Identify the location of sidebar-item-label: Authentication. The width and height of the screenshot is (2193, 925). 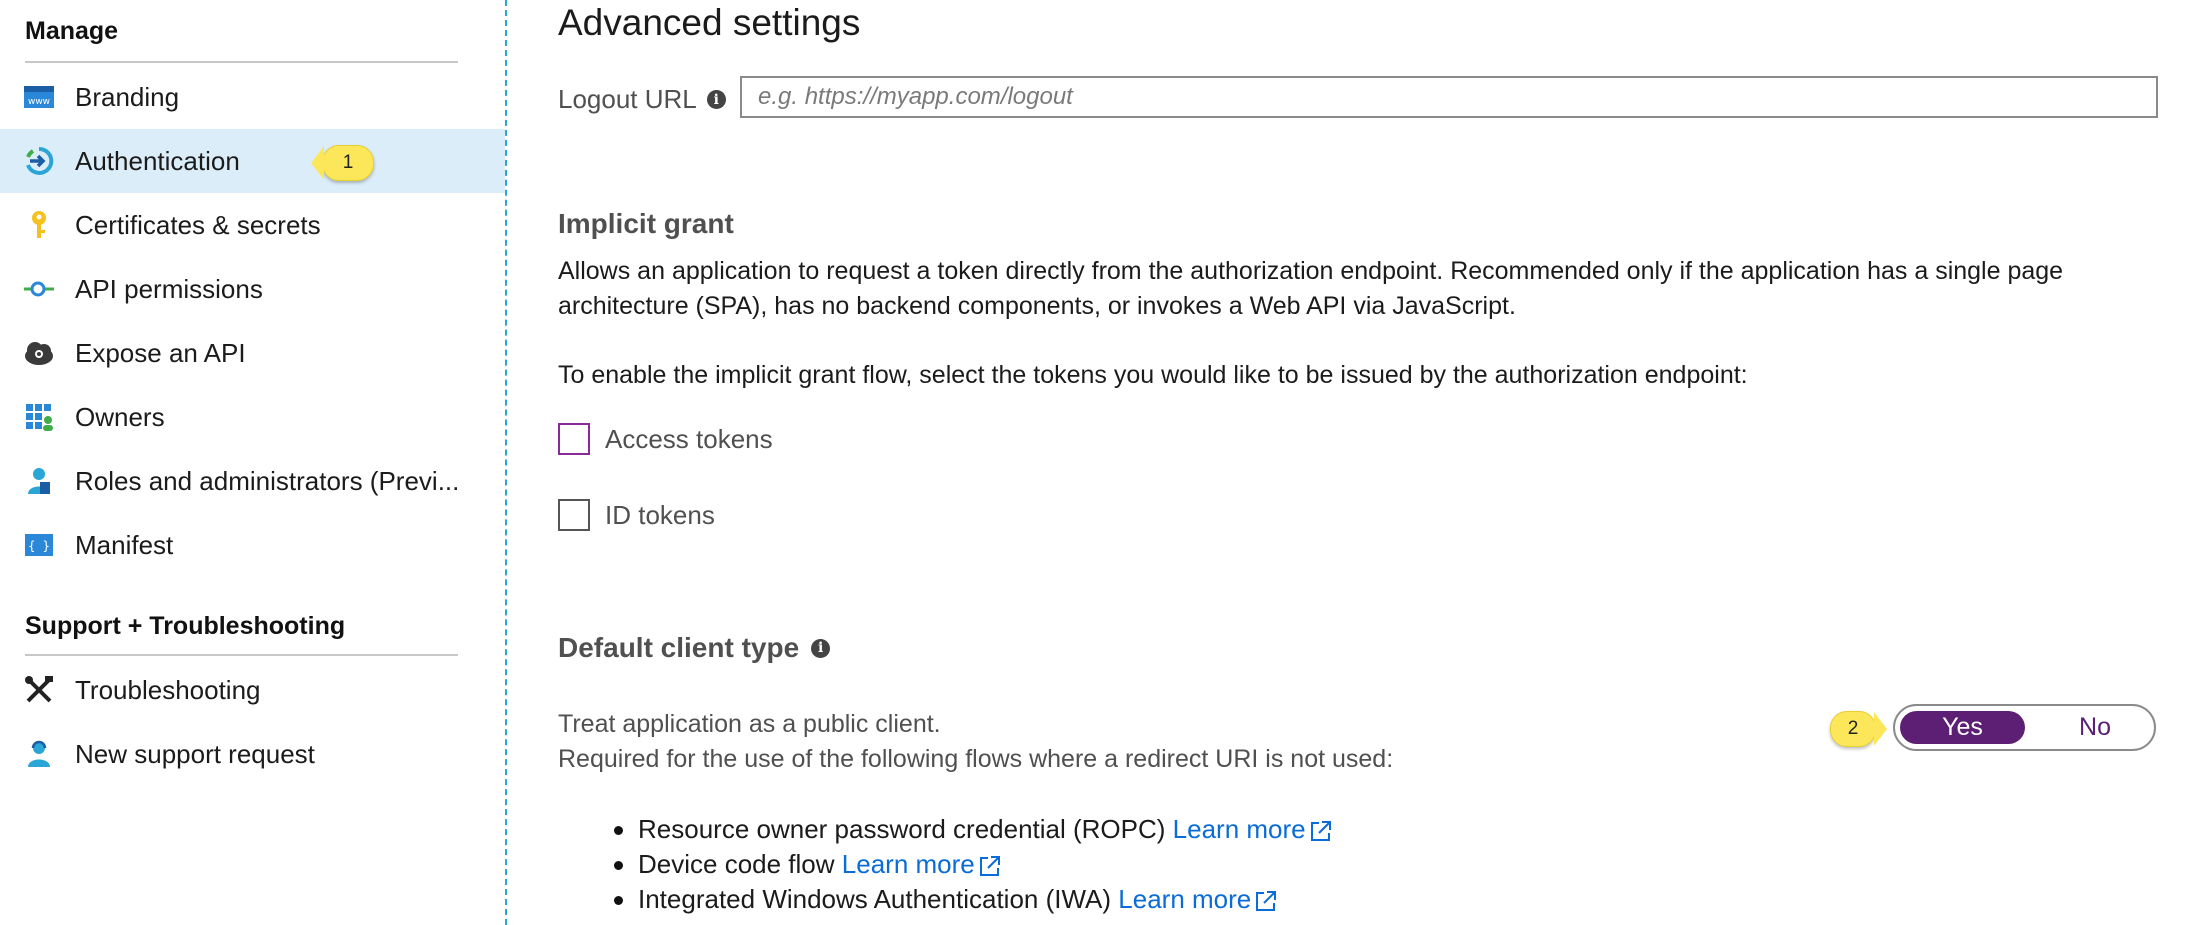
(157, 160).